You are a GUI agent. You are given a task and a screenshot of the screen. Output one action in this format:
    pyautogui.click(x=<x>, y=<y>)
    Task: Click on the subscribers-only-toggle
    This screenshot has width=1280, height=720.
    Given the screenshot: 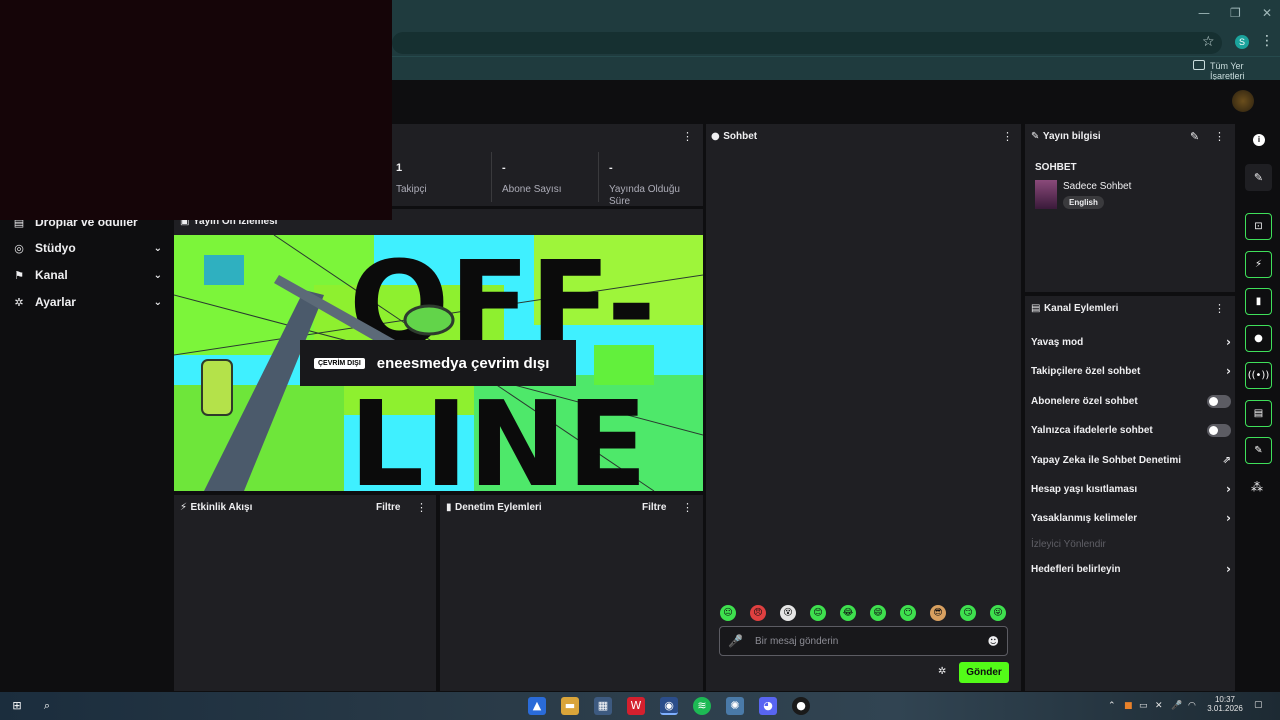 What is the action you would take?
    pyautogui.click(x=1219, y=401)
    